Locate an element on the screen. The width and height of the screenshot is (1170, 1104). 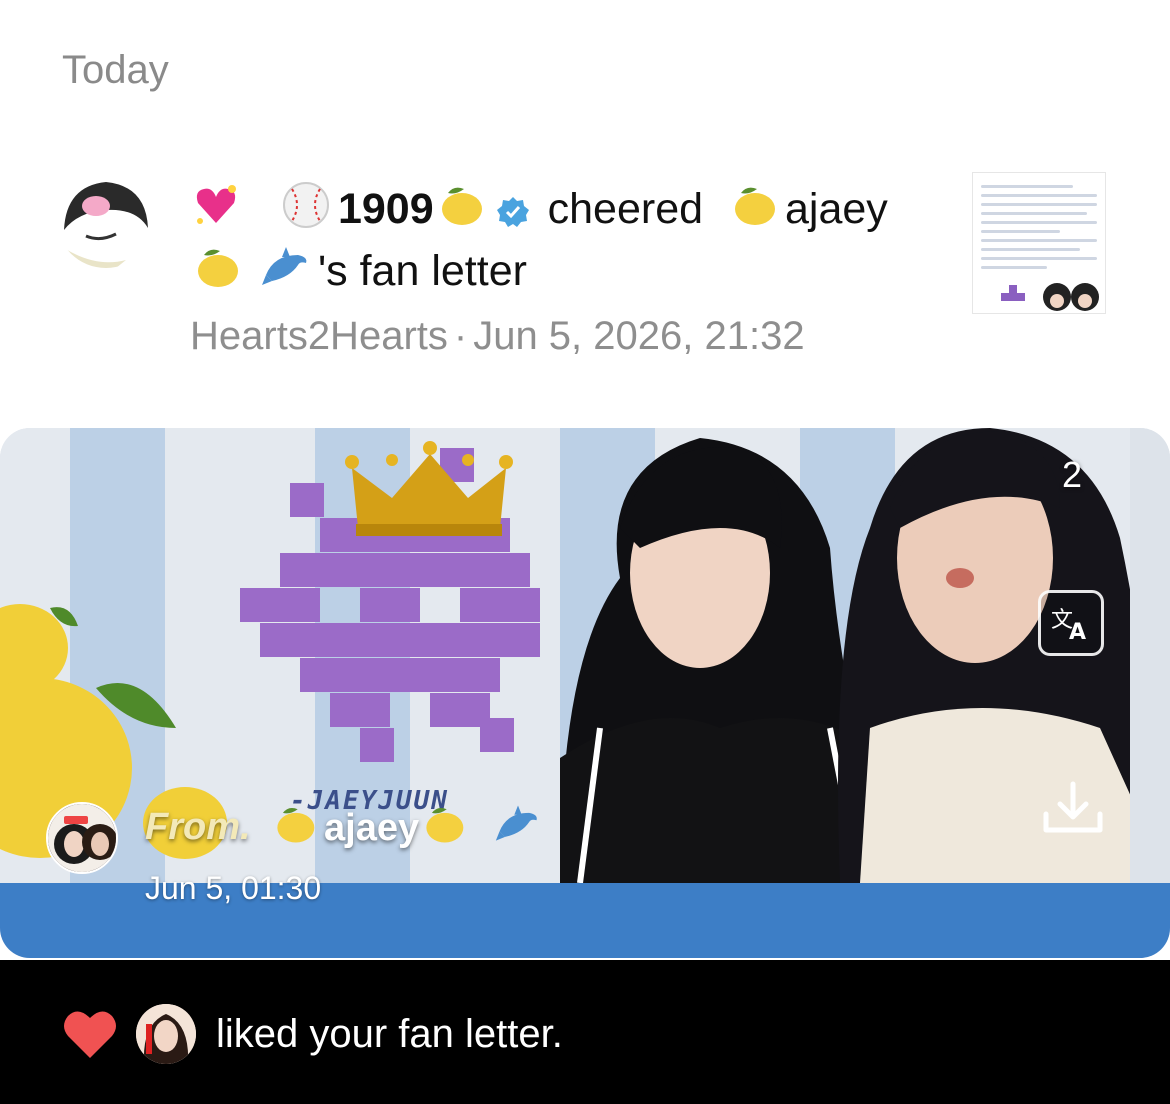
fan-letter-thumbnail is located at coordinates (1039, 243).